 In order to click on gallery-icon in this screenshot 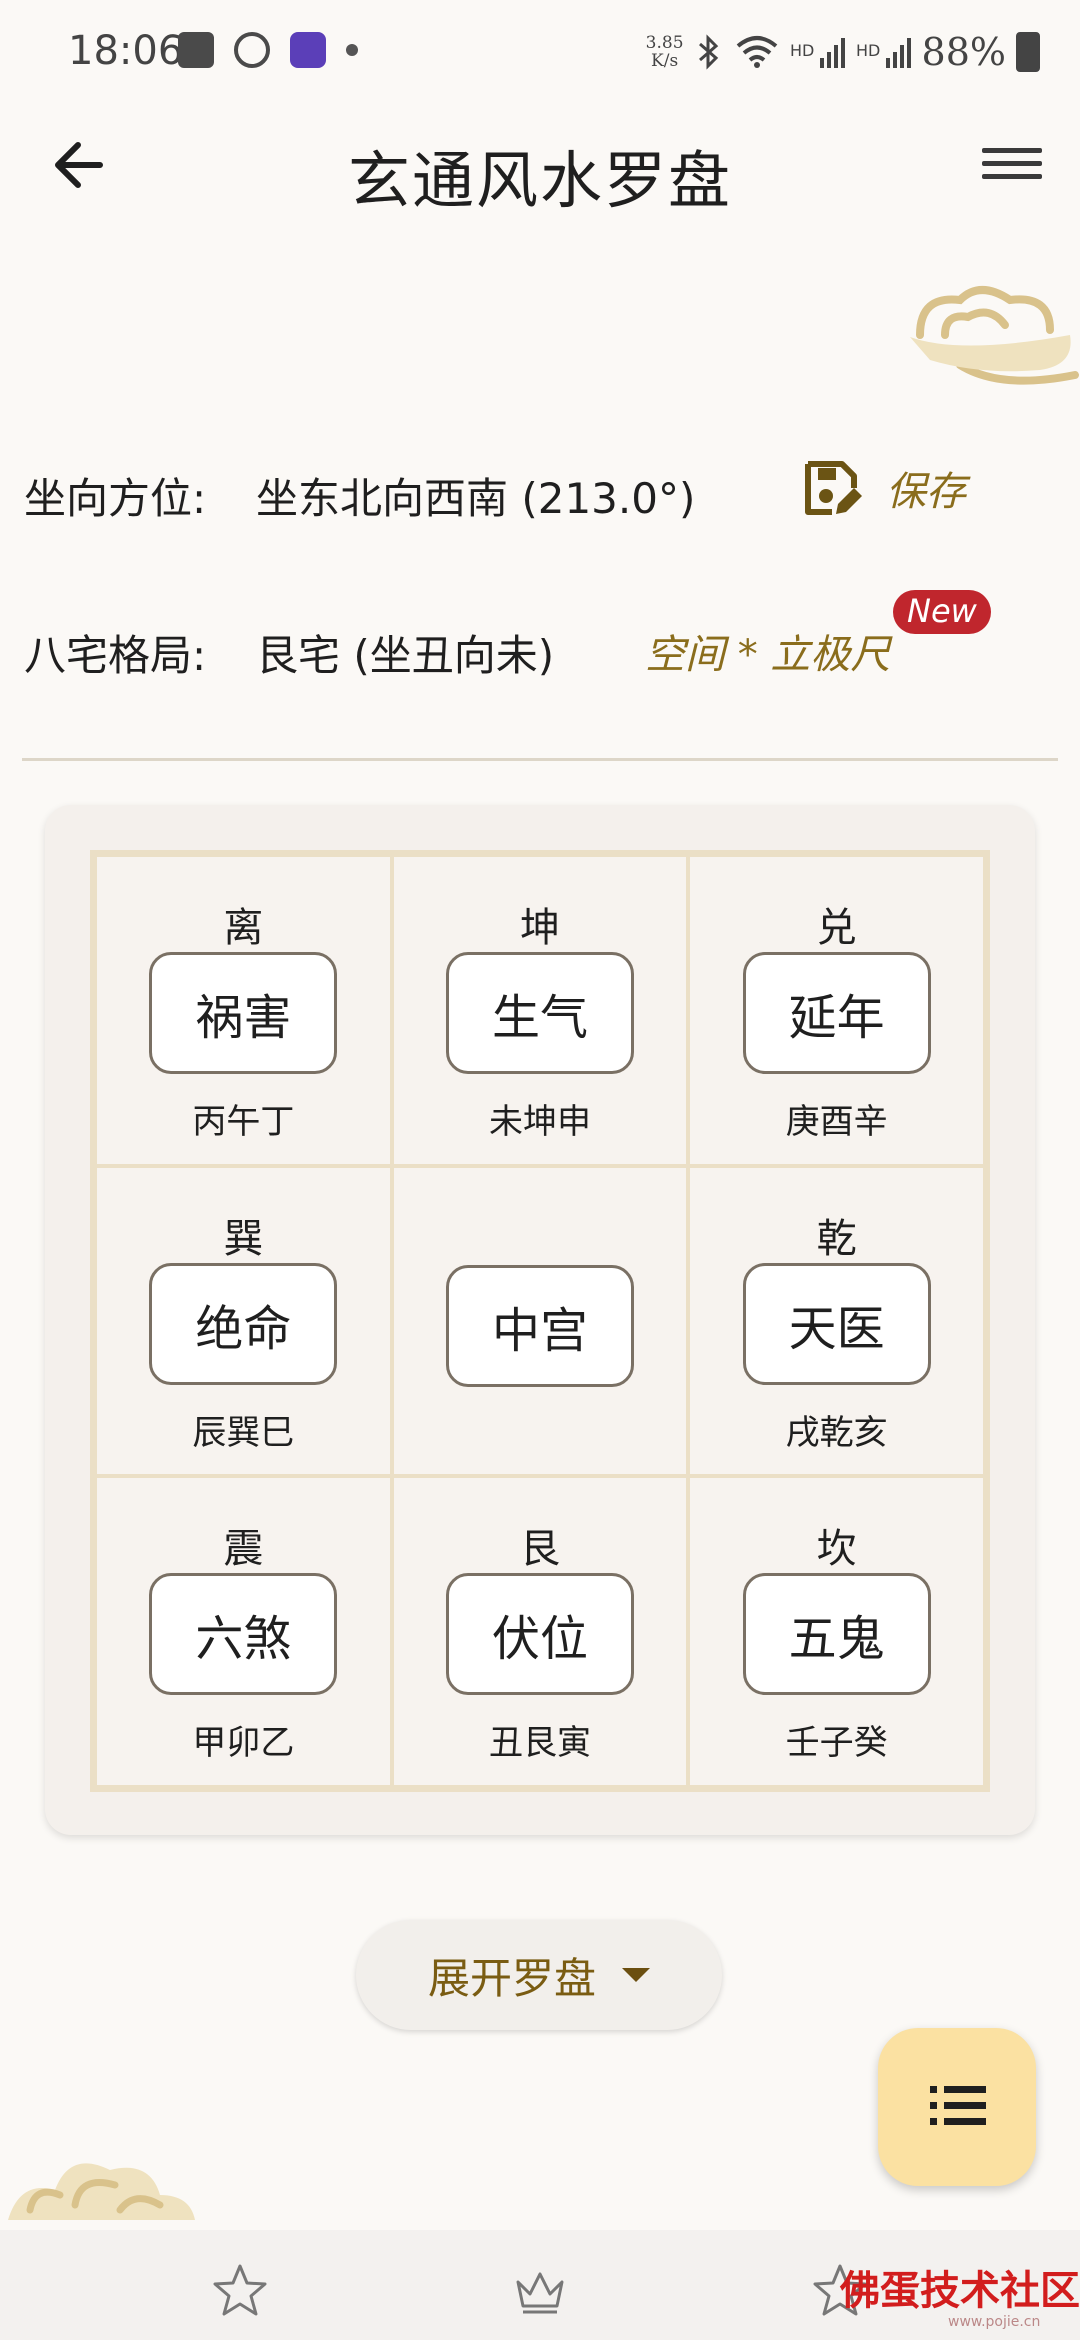, I will do `click(196, 50)`.